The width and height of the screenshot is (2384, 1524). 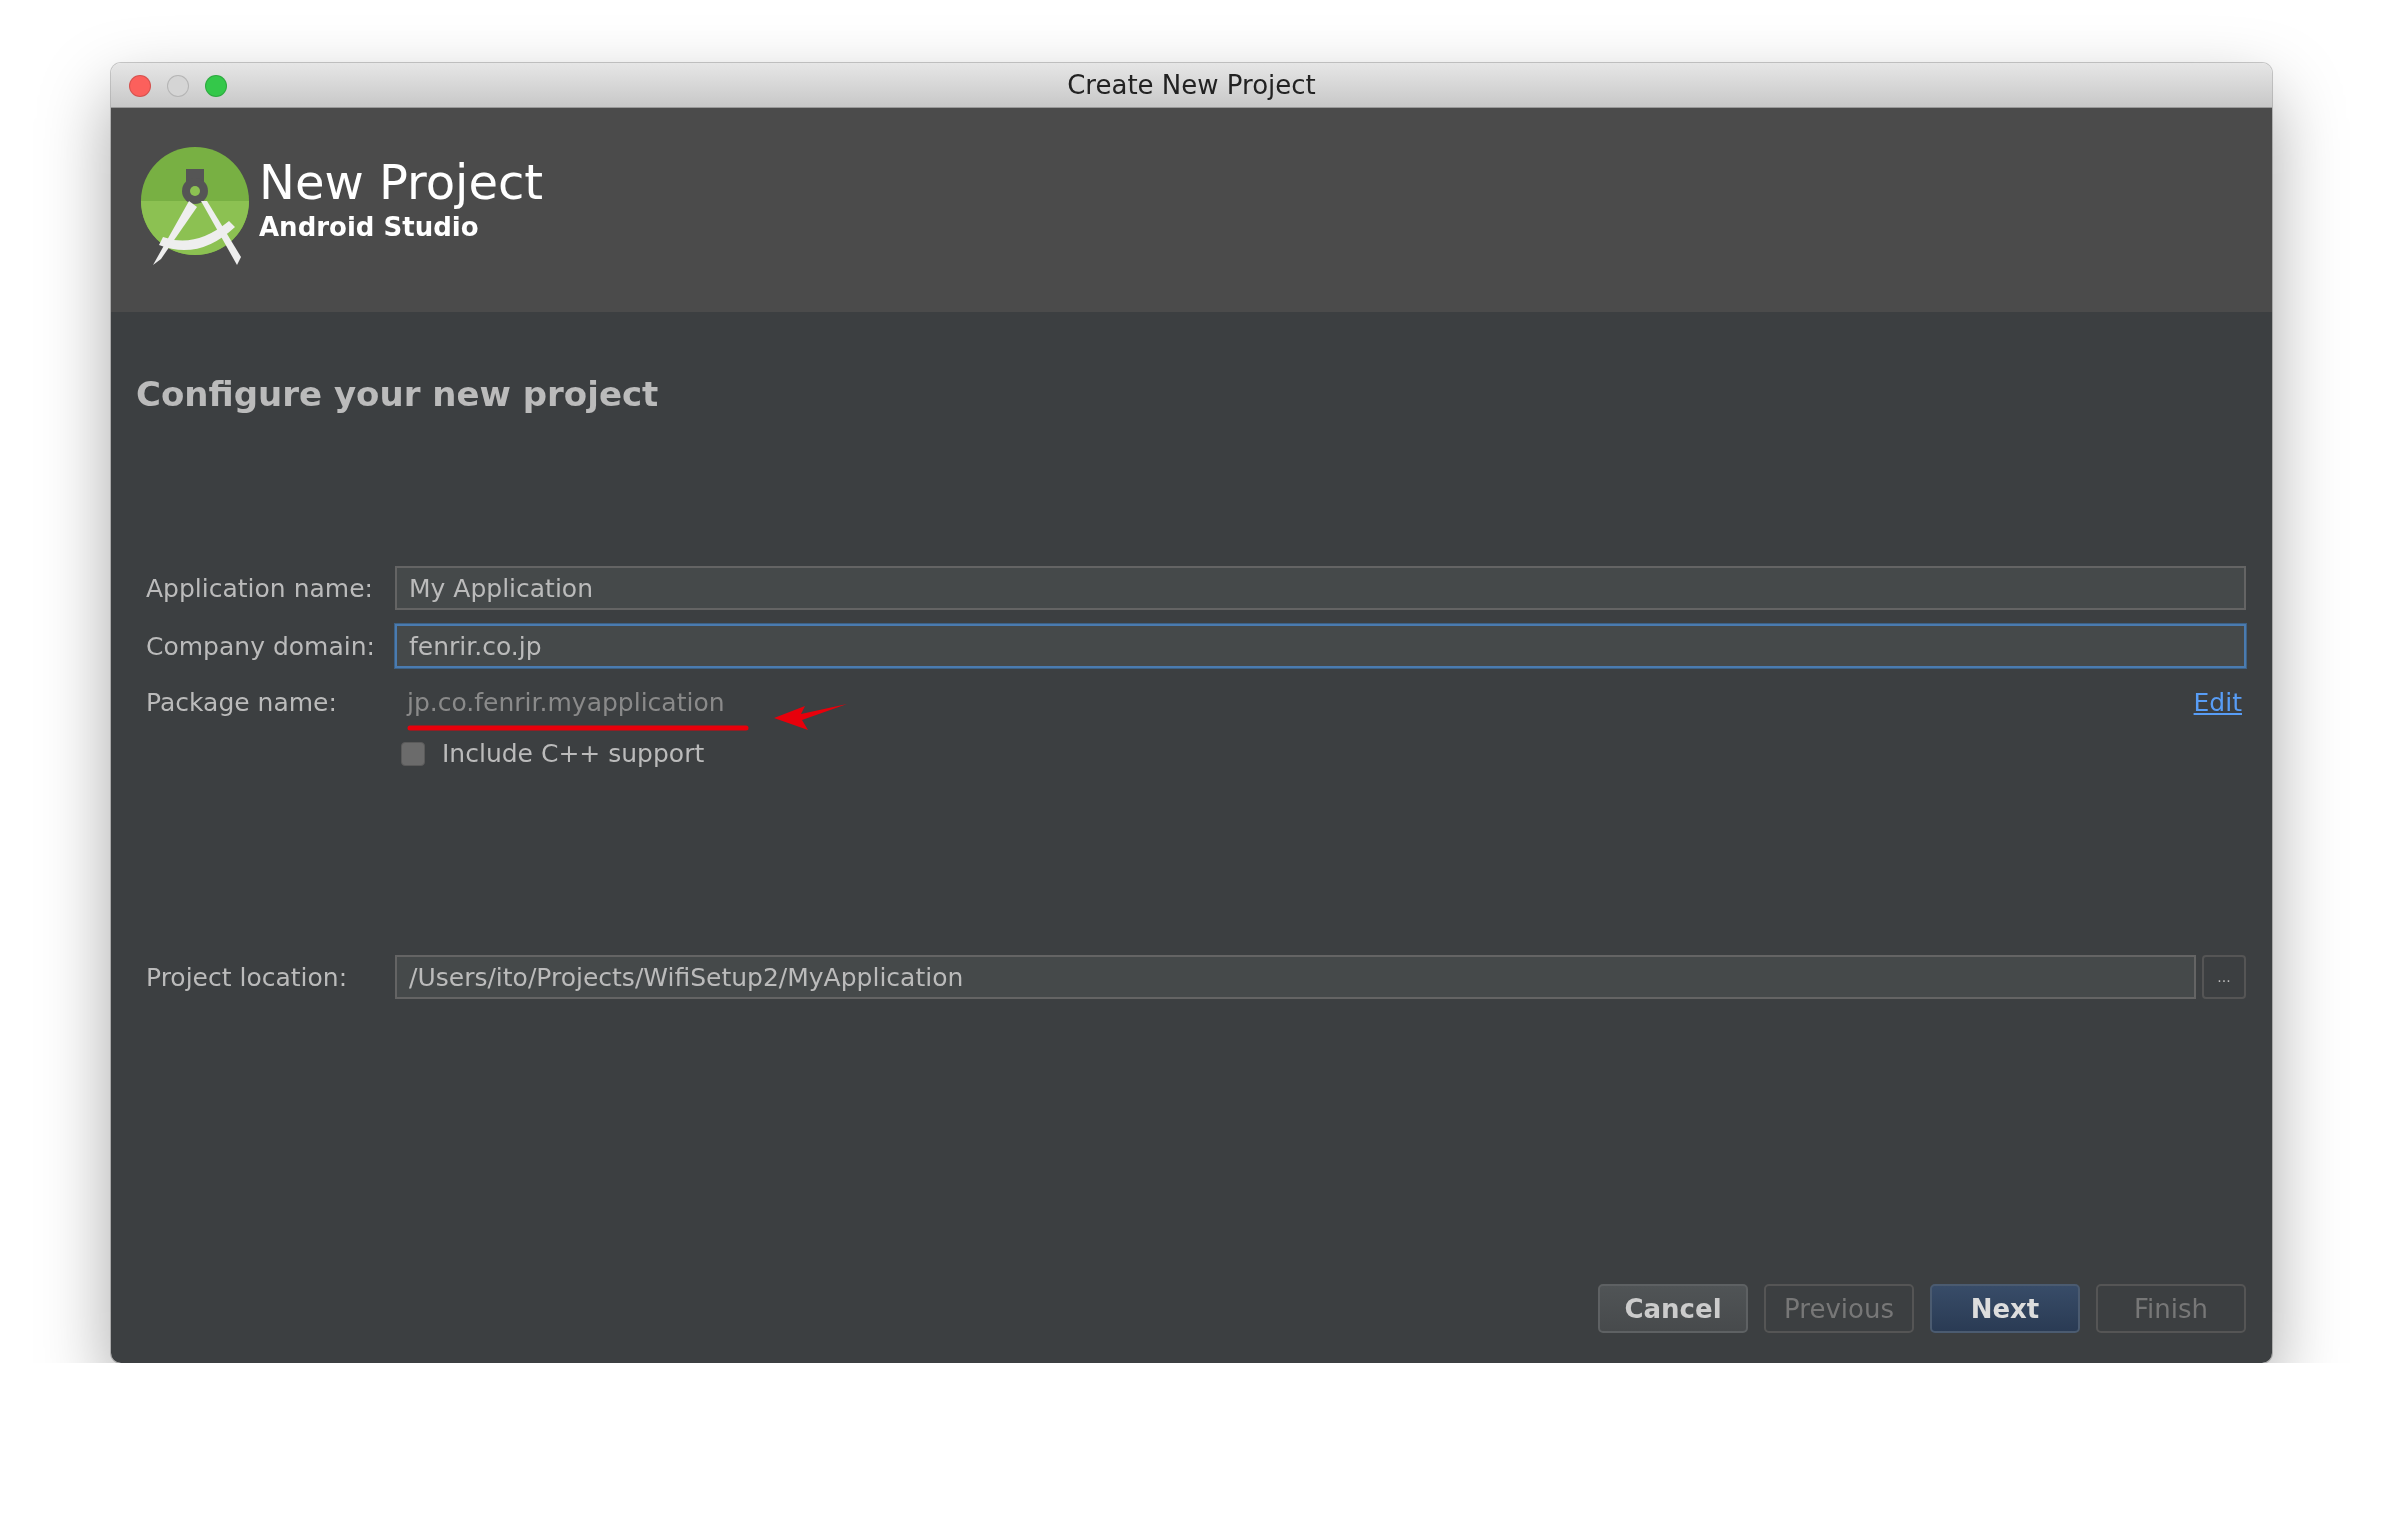 What do you see at coordinates (1191, 85) in the screenshot?
I see `window-title: Create New Project` at bounding box center [1191, 85].